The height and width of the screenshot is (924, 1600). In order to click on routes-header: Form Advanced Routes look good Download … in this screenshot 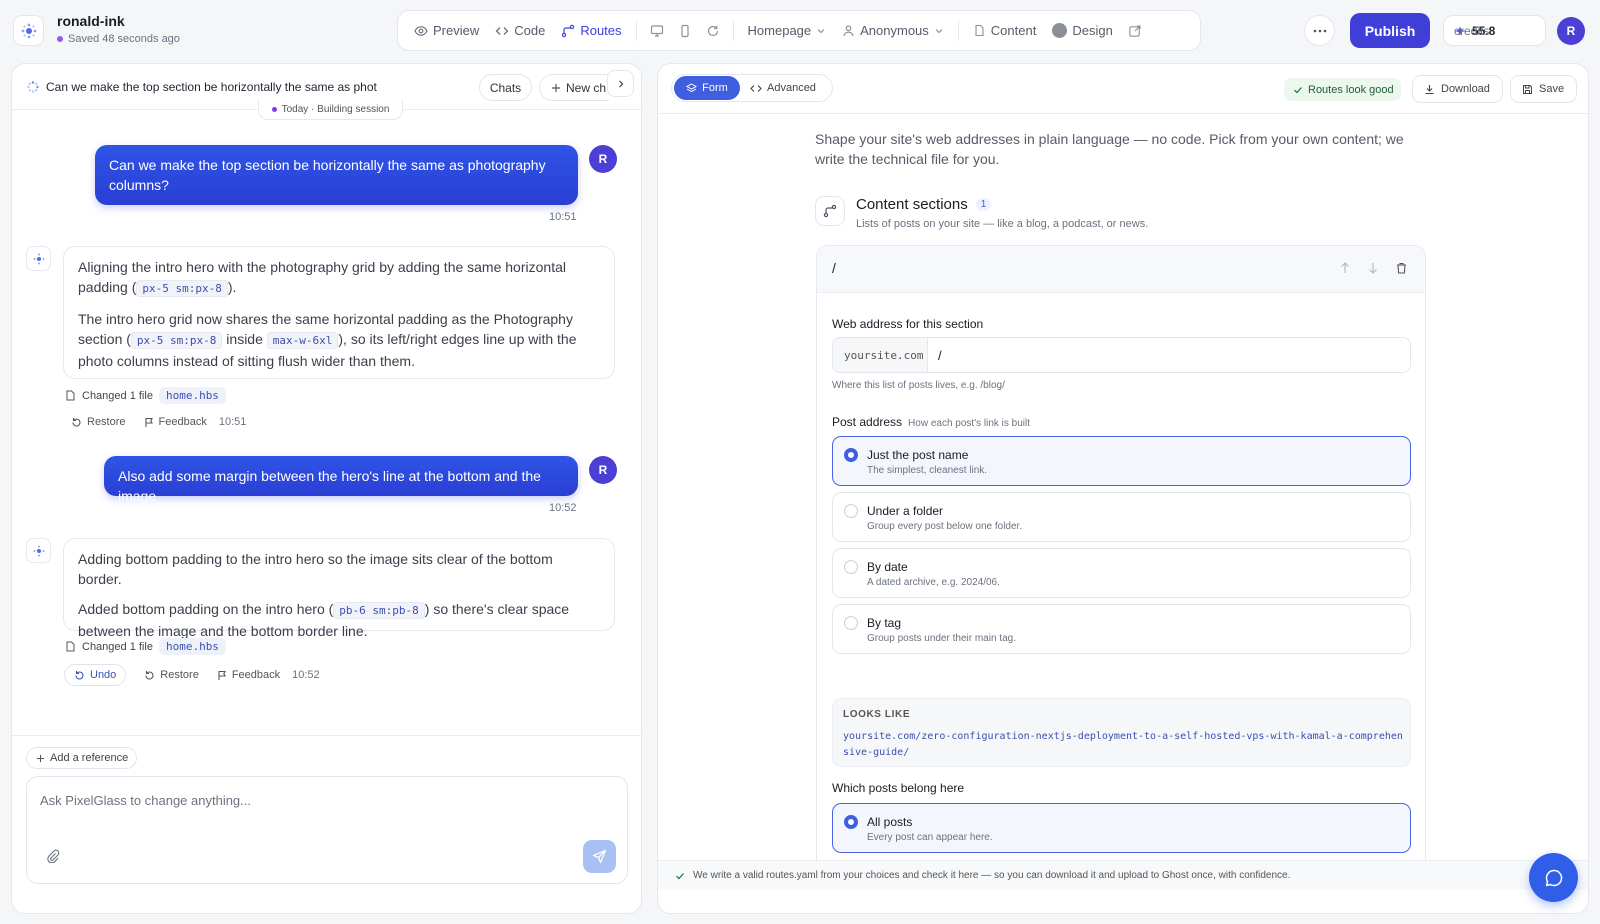, I will do `click(1123, 89)`.